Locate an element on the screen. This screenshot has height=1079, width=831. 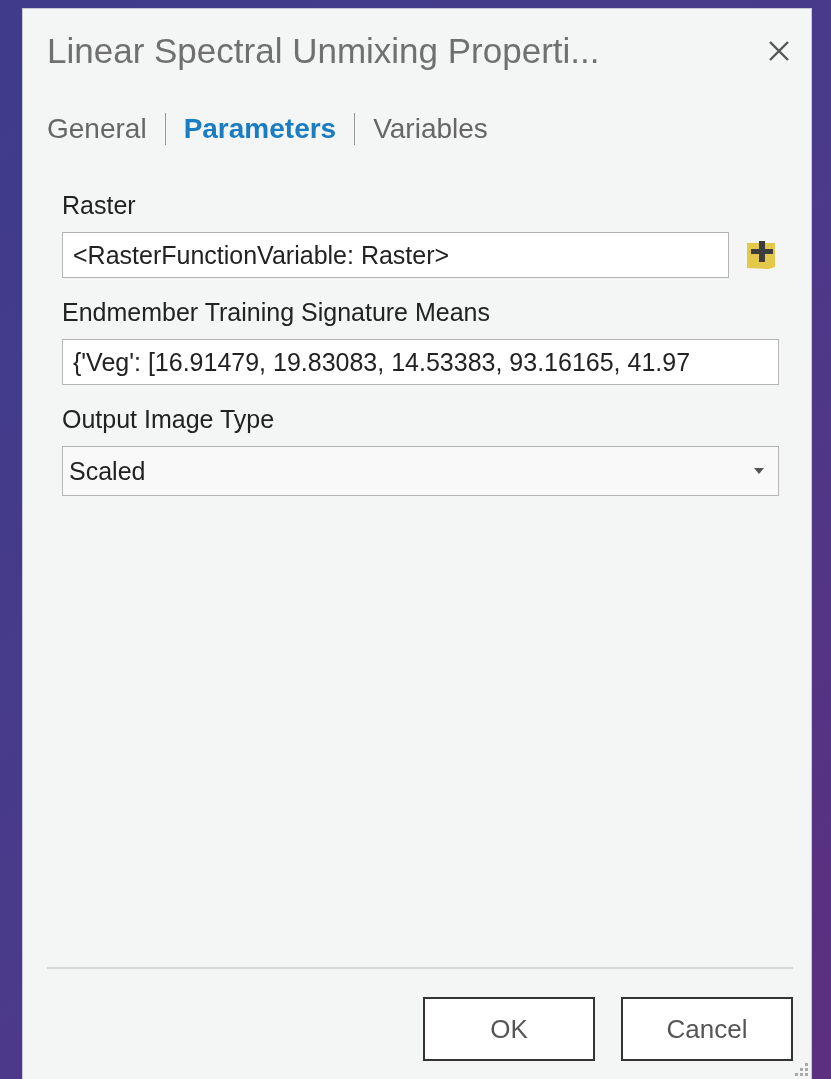
dropdown-arrow-icon is located at coordinates (759, 471).